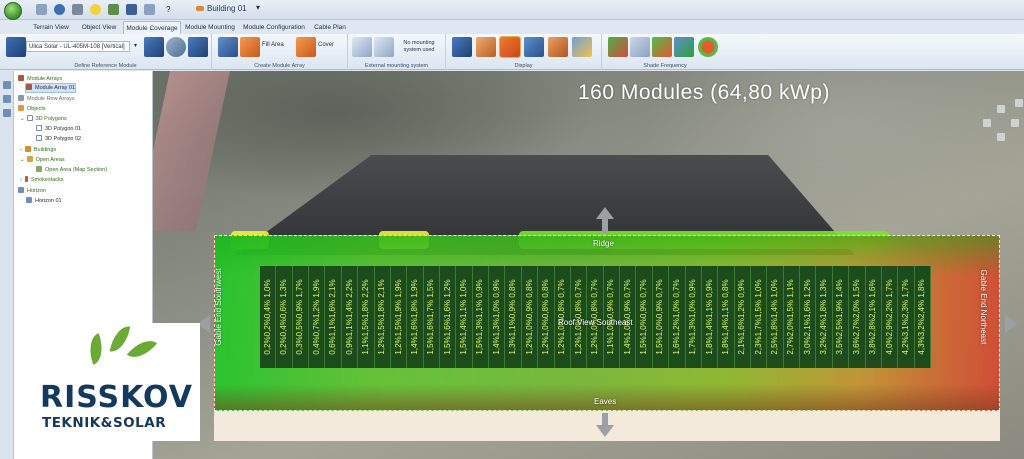  Describe the element at coordinates (1001, 123) in the screenshot. I see `view-navigation-control` at that location.